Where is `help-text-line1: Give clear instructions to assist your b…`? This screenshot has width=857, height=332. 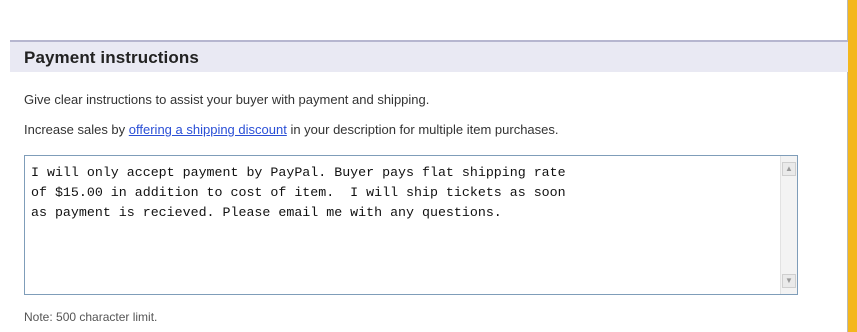
help-text-line1: Give clear instructions to assist your b… is located at coordinates (227, 99).